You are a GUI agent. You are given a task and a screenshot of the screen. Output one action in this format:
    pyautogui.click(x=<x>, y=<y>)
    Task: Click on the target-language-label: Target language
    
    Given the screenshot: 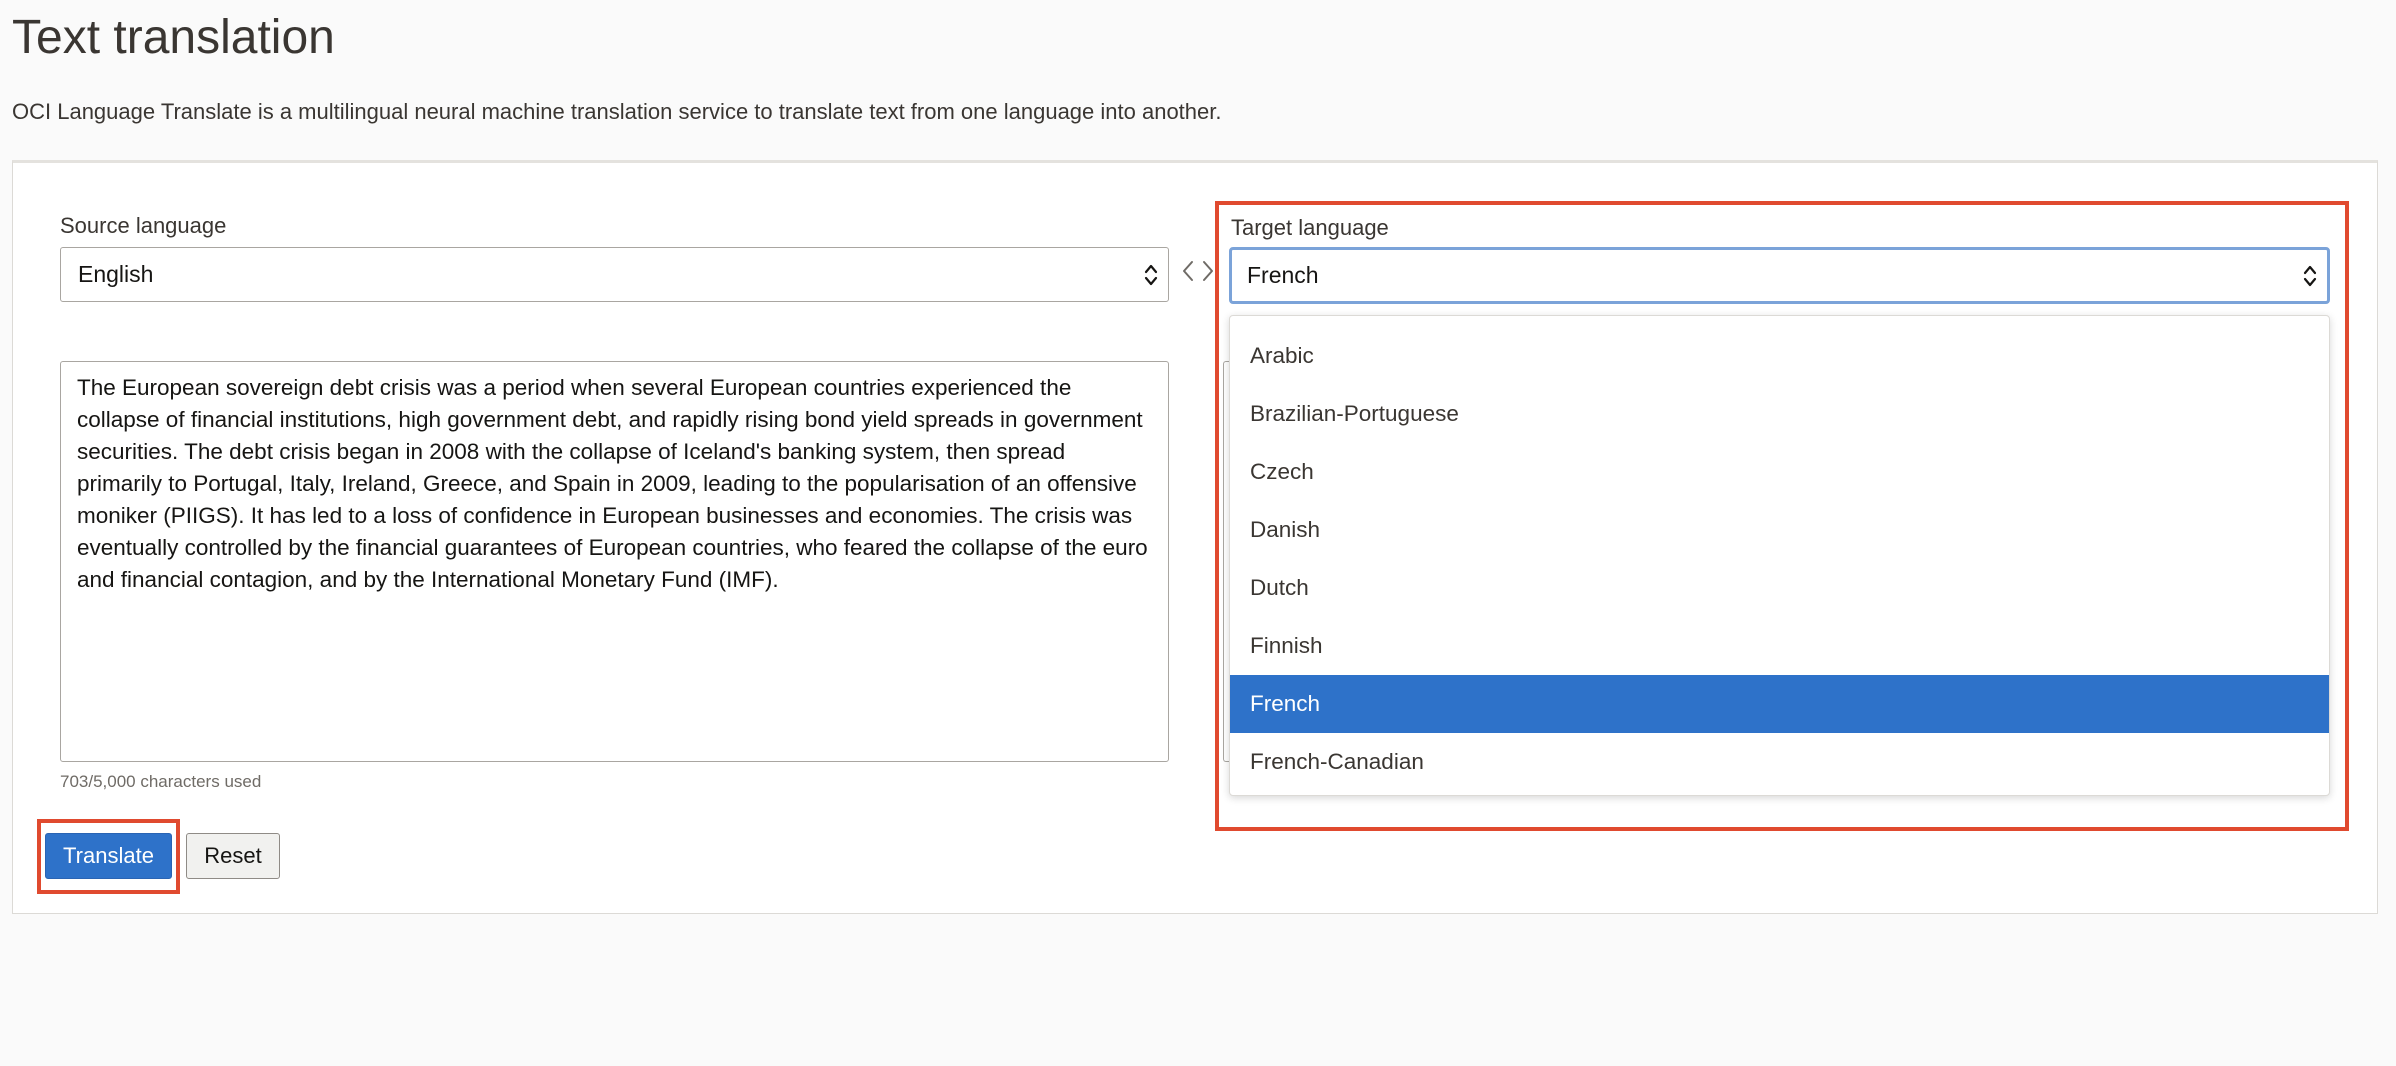 What is the action you would take?
    pyautogui.click(x=1310, y=227)
    